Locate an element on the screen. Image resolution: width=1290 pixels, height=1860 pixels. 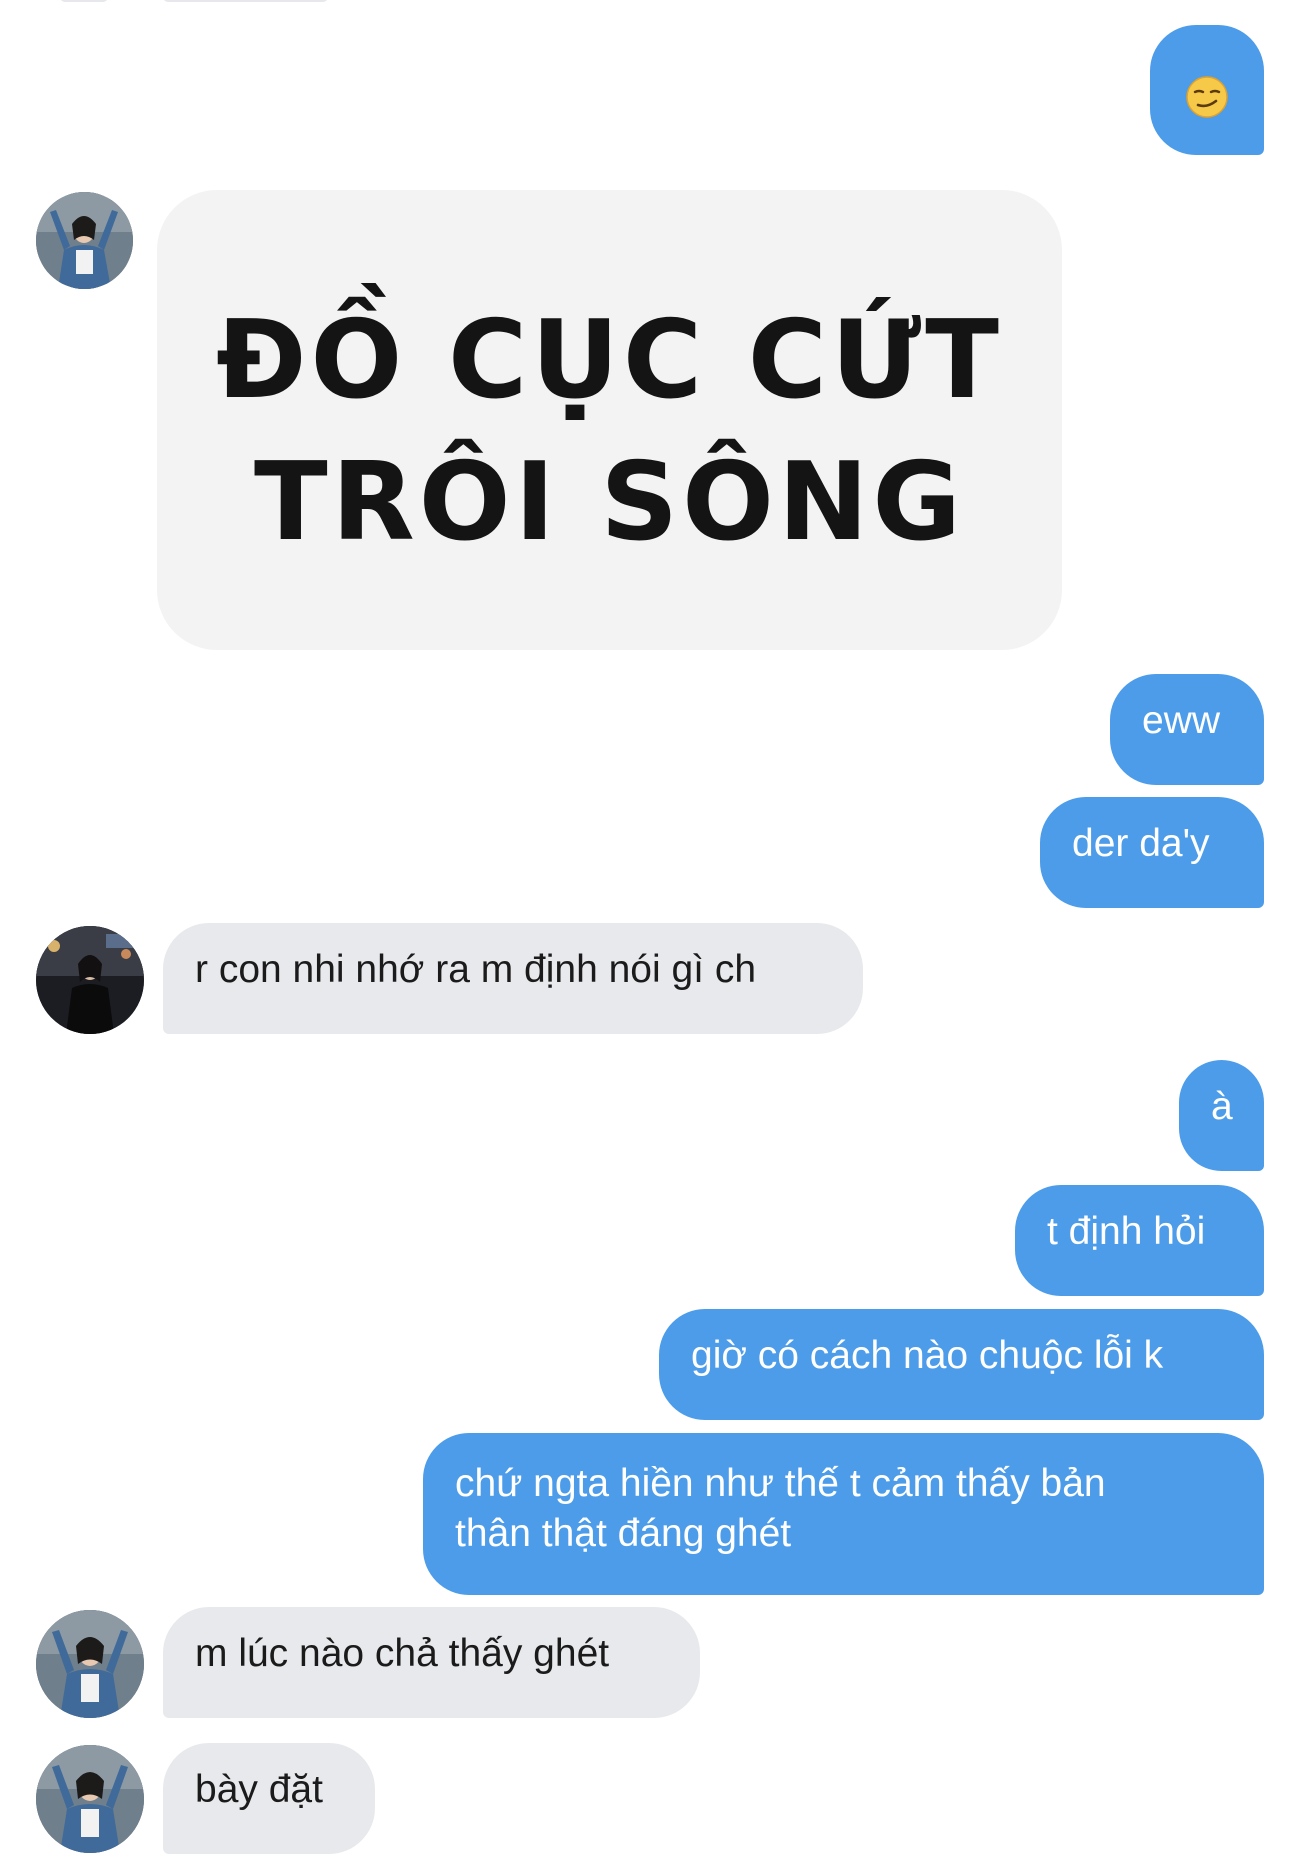
sticker-text-line-1: ĐỒ CỤC CỨT is located at coordinates (609, 360).